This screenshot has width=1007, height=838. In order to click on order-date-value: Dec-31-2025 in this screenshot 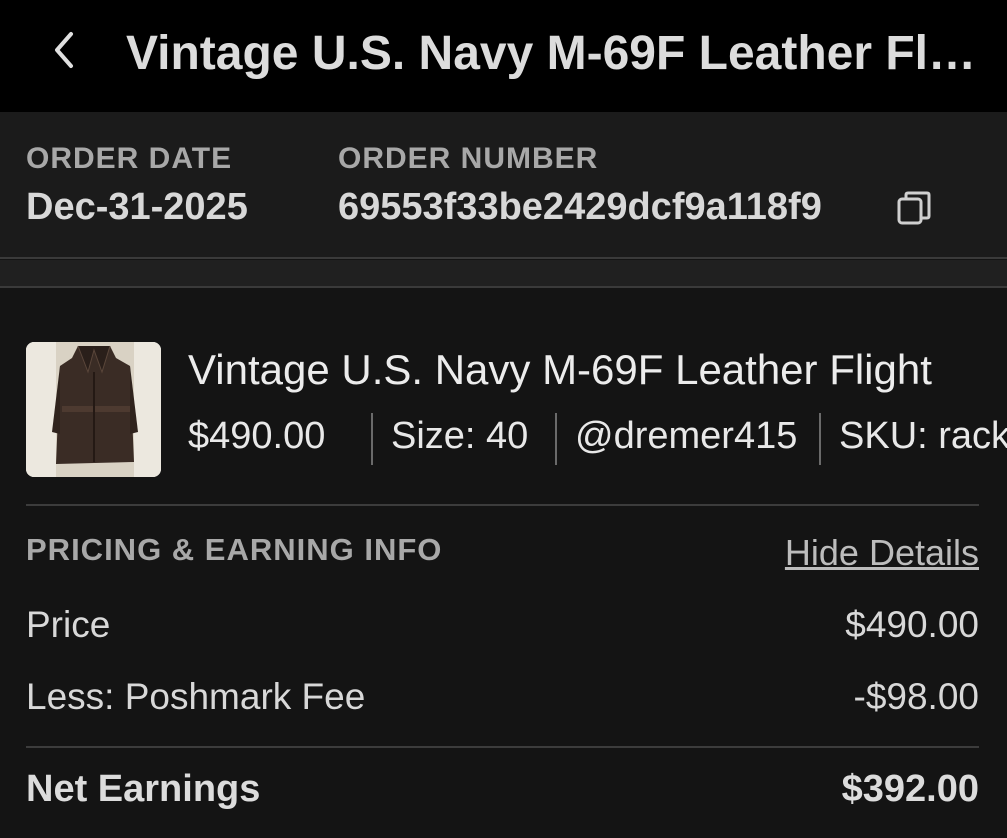, I will do `click(137, 207)`.